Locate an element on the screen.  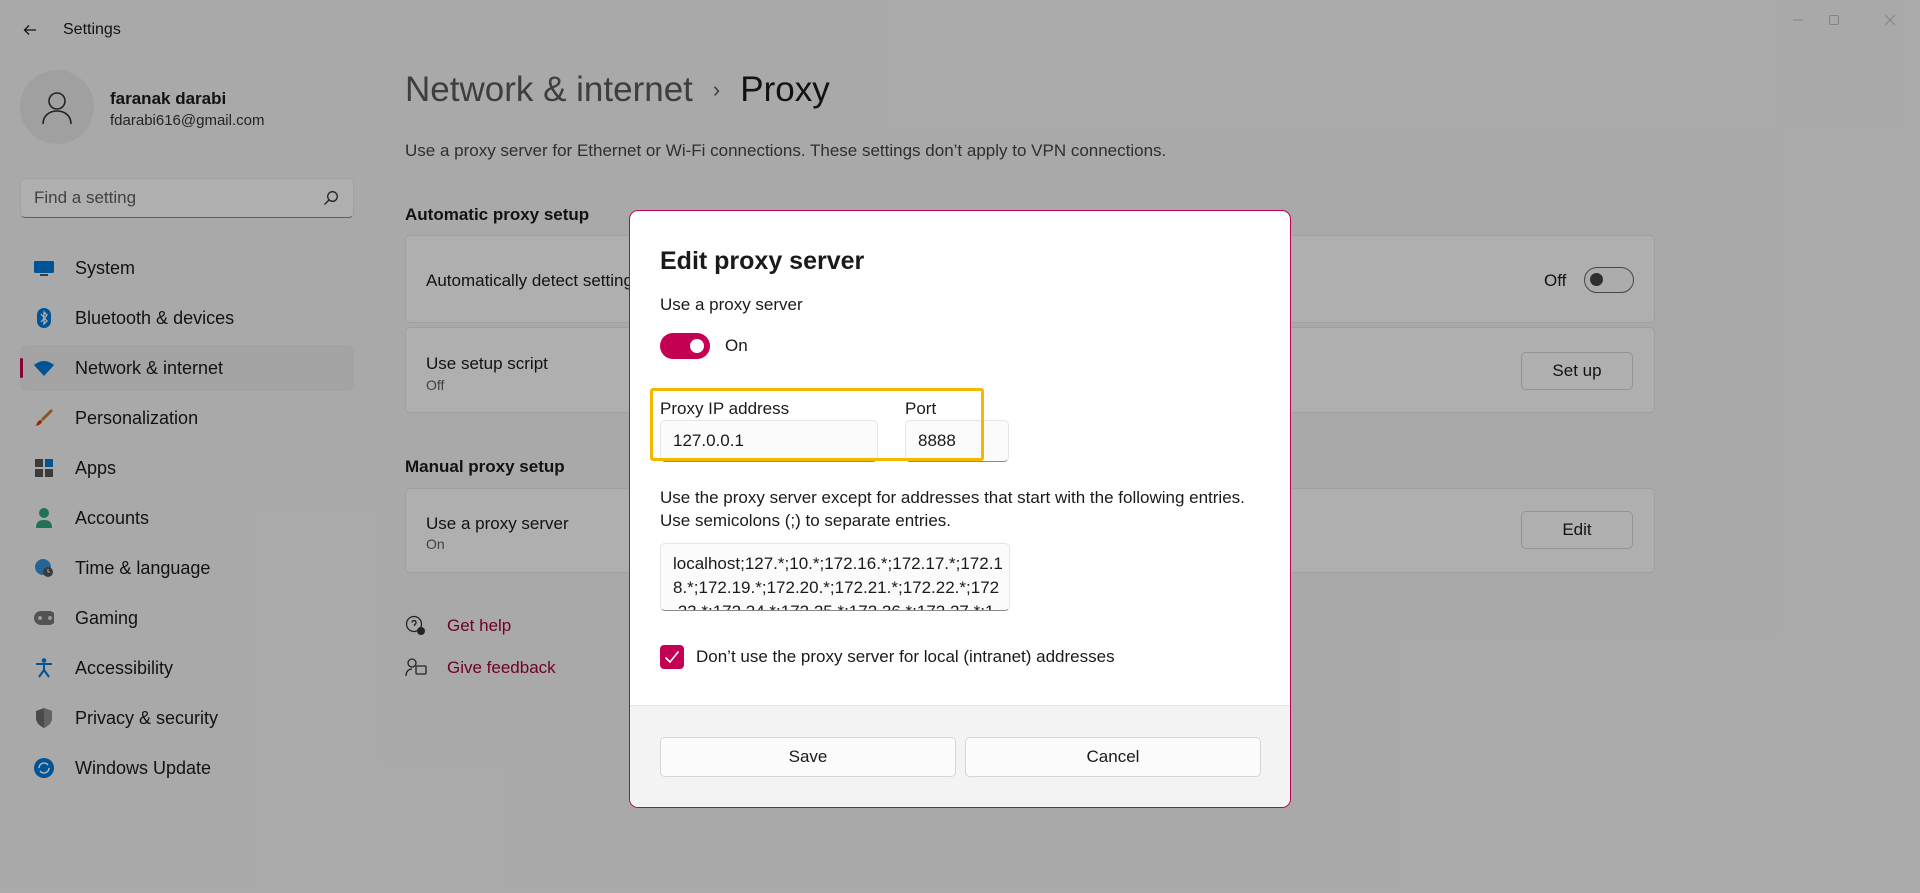
cancel-button: Cancel is located at coordinates (1113, 757).